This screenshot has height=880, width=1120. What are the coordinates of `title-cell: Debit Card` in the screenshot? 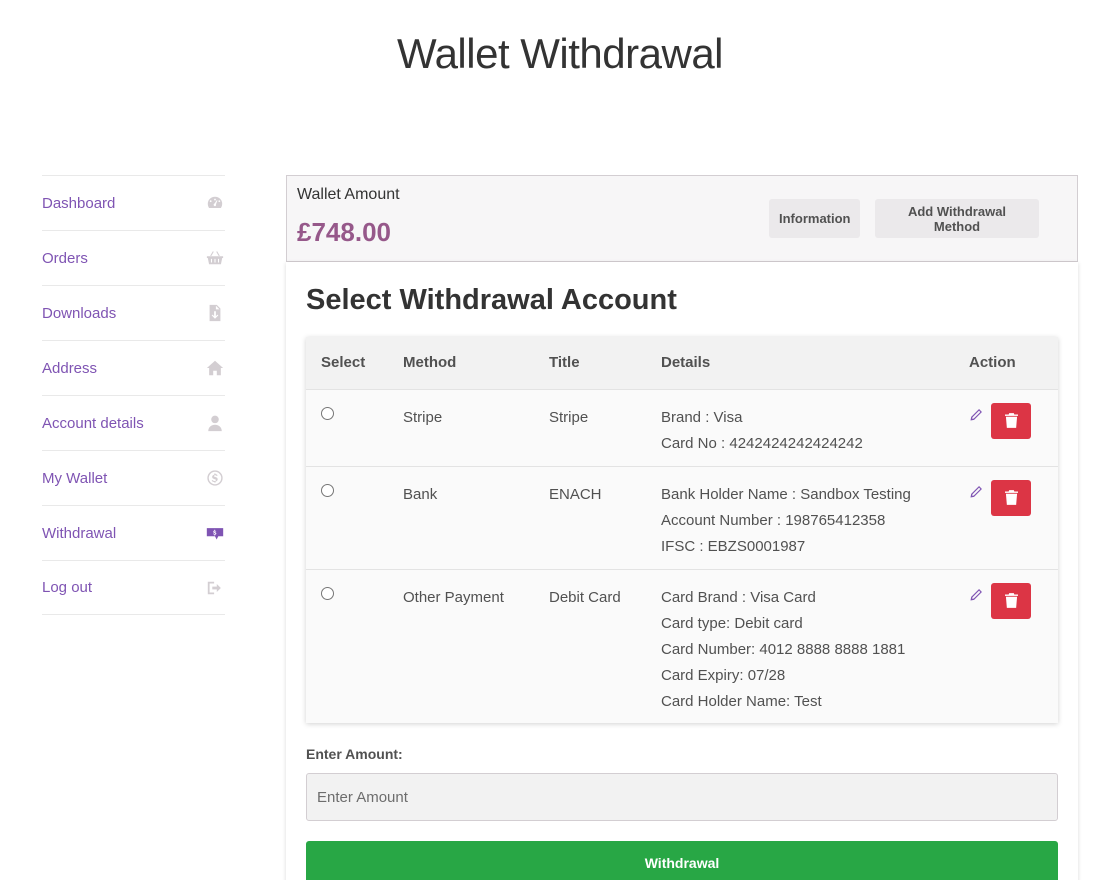 It's located at (585, 597).